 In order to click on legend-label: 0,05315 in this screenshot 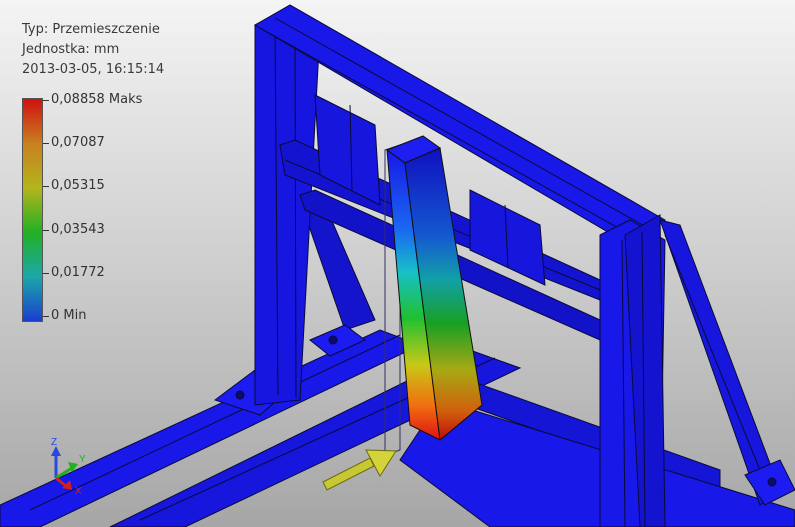, I will do `click(78, 186)`.